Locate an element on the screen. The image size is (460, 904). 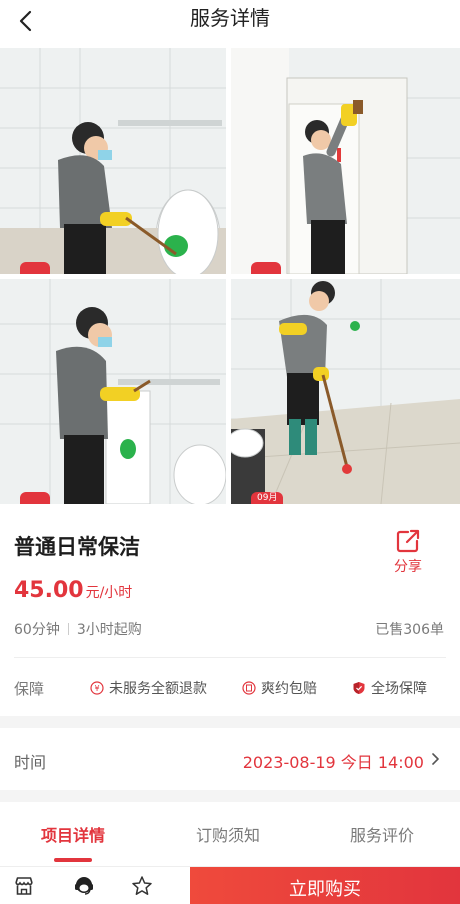
bottom-bar: 立即购买 is located at coordinates (230, 885).